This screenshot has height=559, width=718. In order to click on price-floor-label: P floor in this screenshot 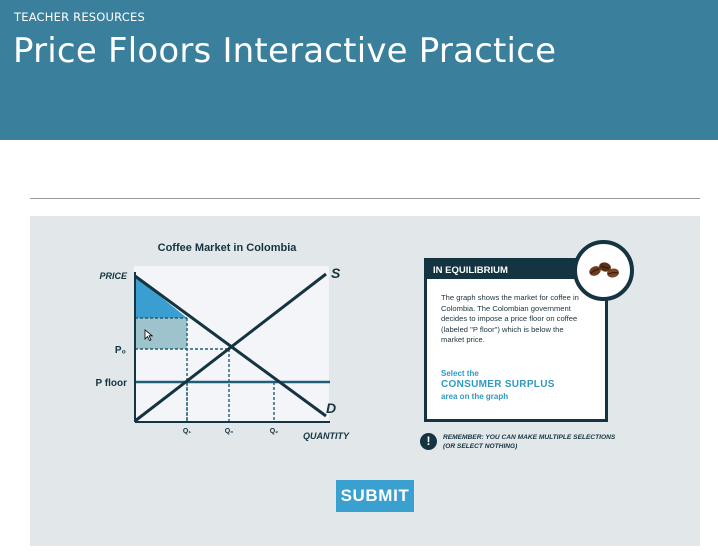, I will do `click(112, 383)`.